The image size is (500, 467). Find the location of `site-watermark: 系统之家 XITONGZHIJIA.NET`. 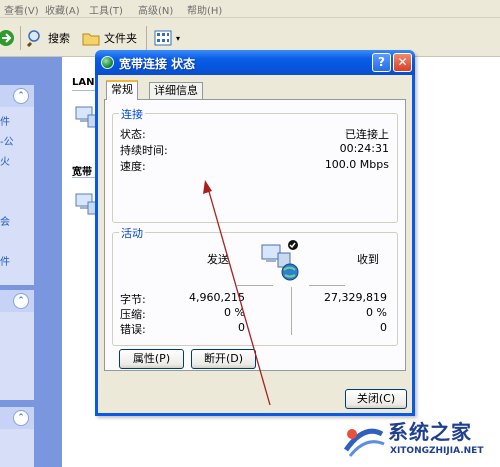

site-watermark: 系统之家 XITONGZHIJIA.NET is located at coordinates (420, 440).